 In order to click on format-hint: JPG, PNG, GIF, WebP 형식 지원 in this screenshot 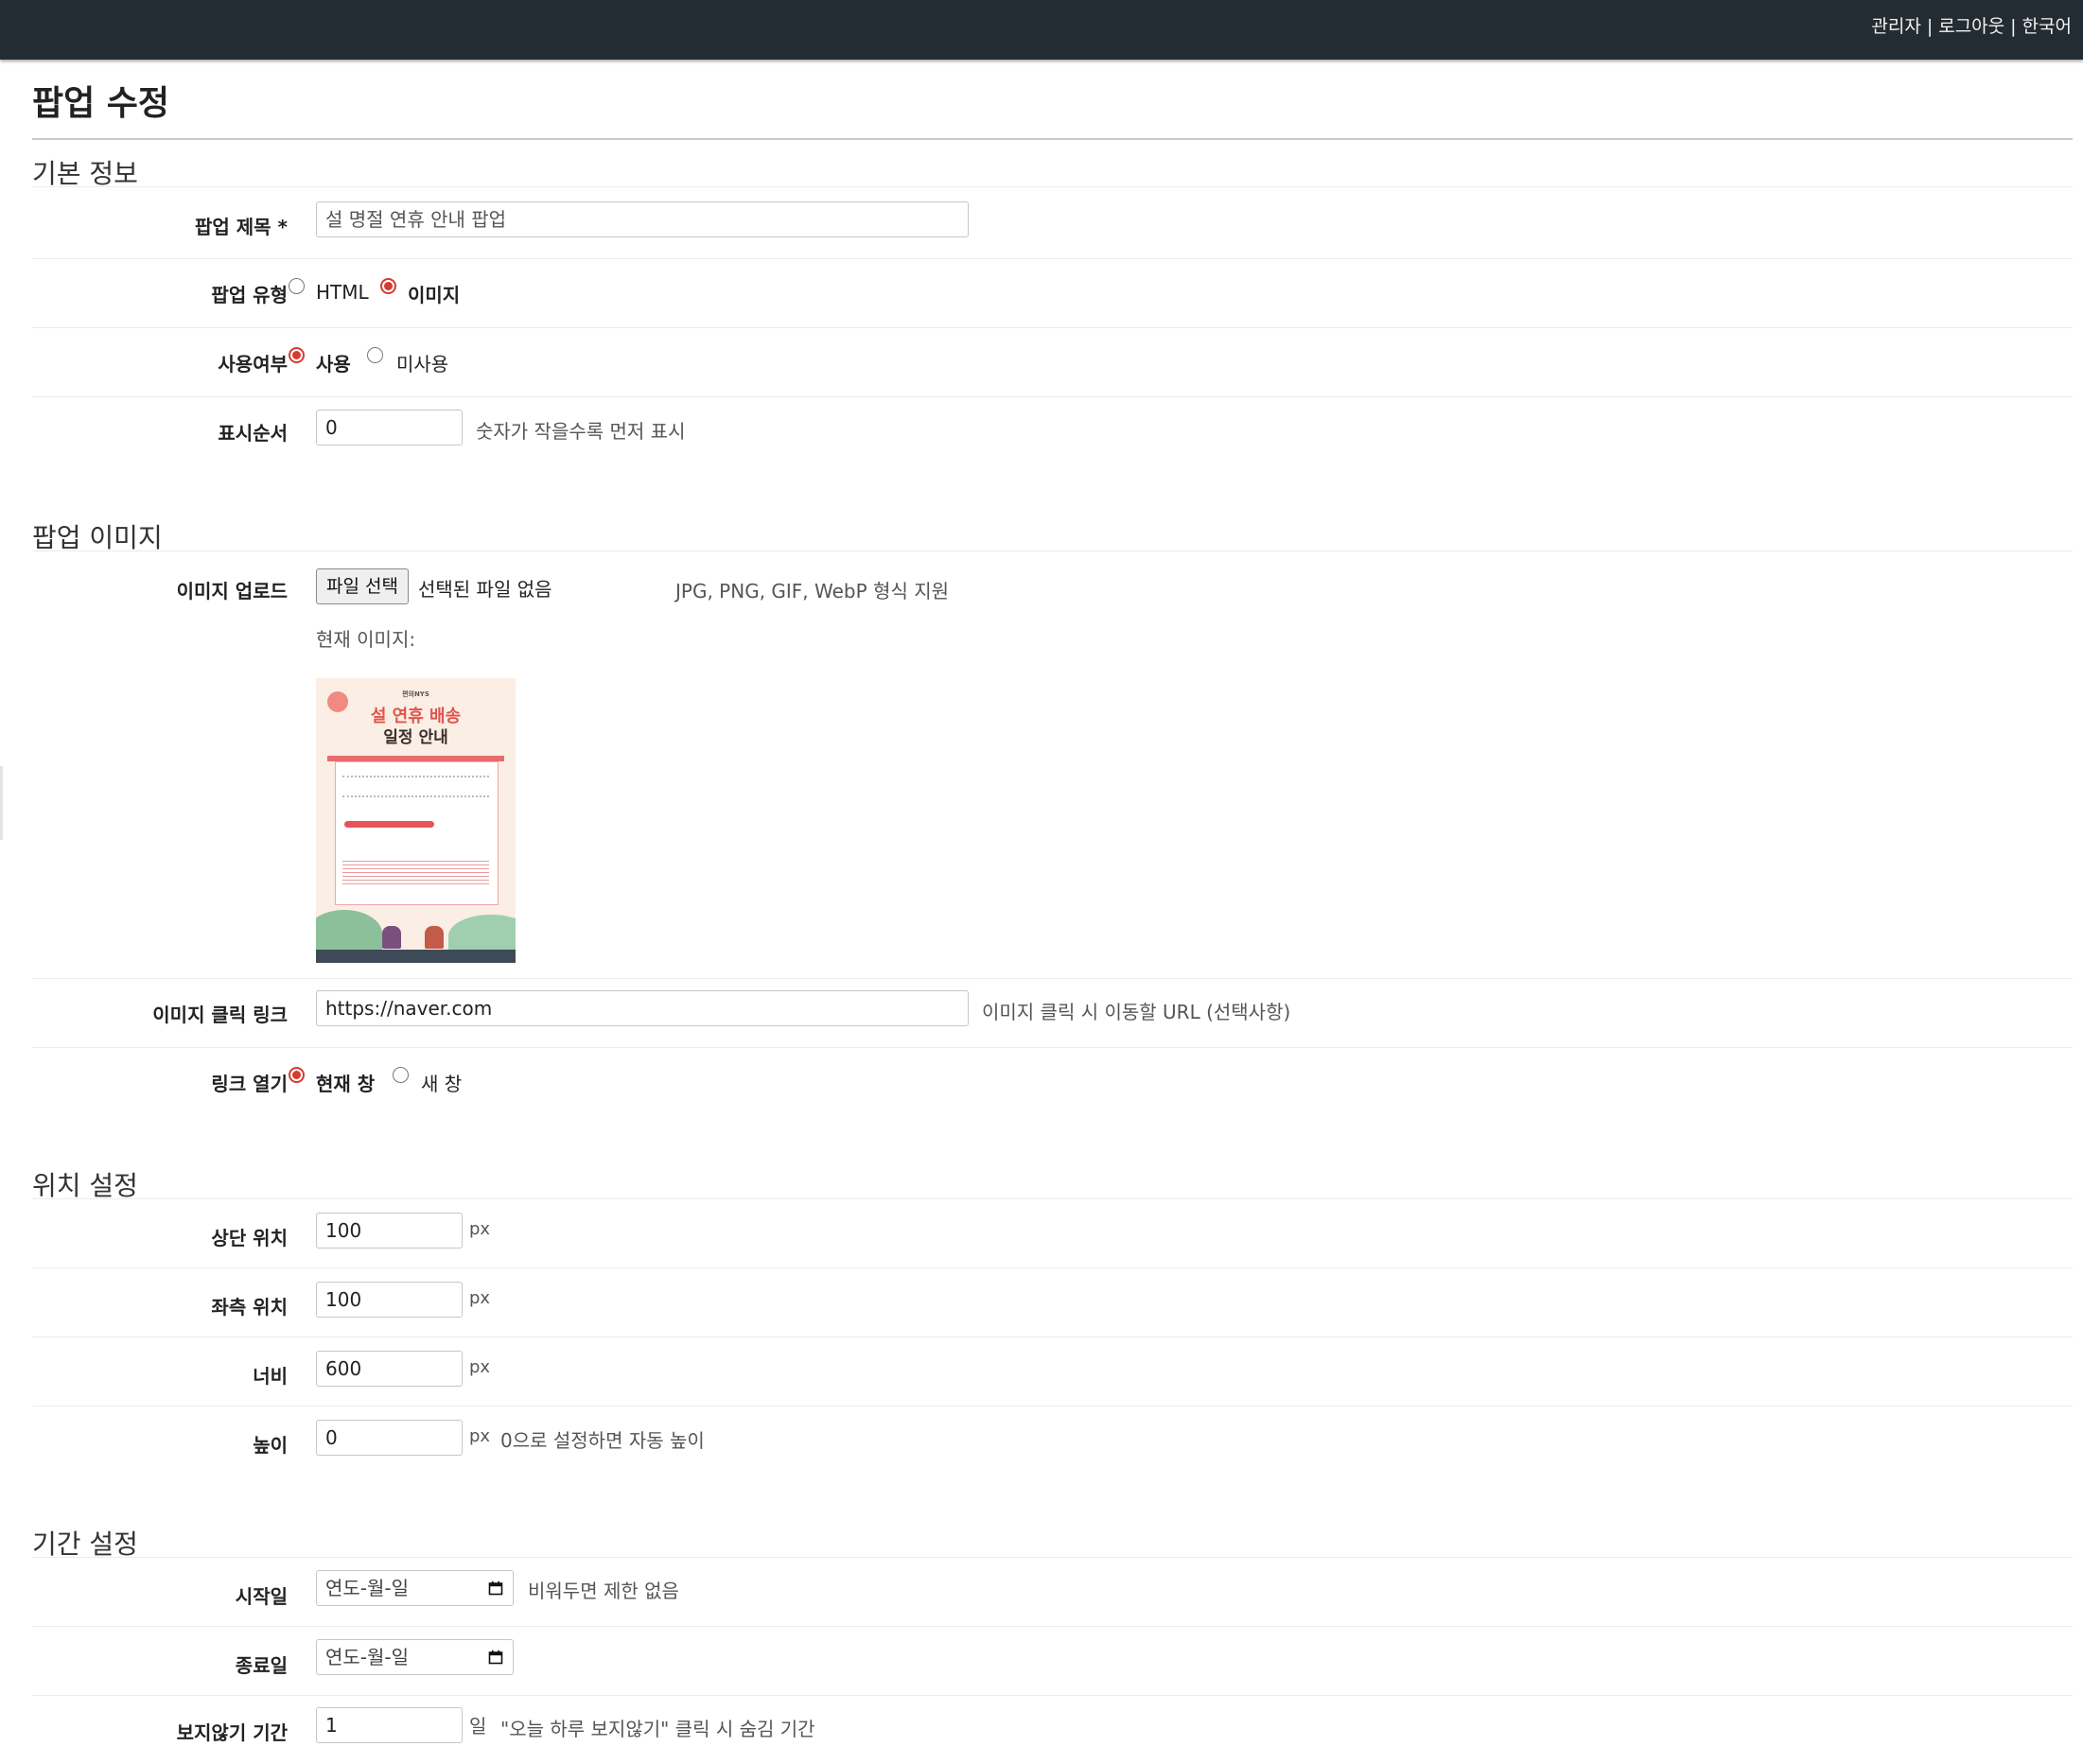, I will do `click(813, 591)`.